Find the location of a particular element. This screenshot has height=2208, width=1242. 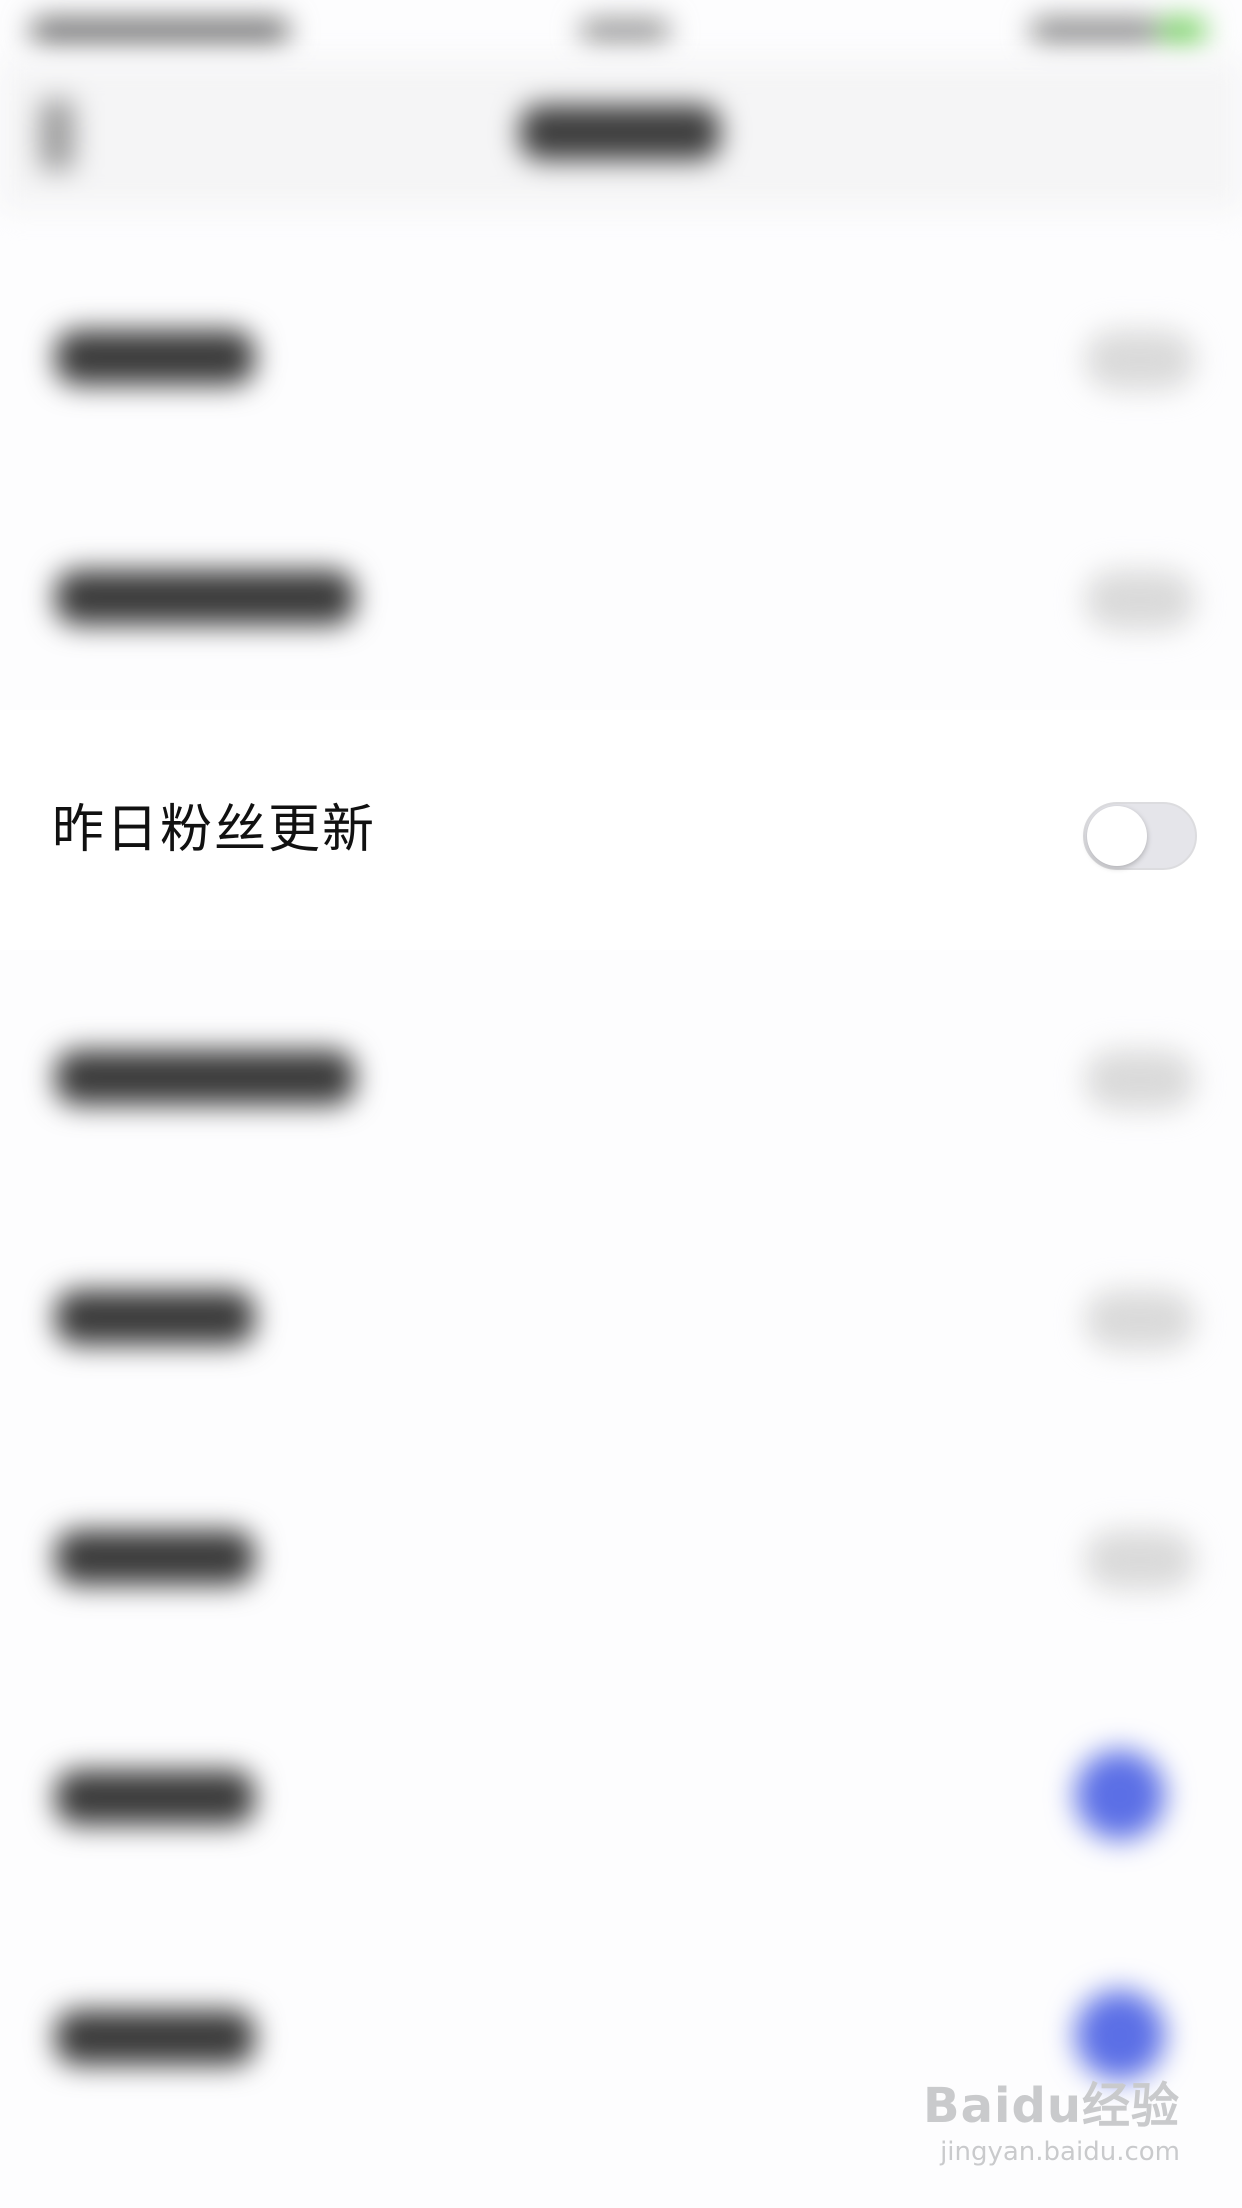

status-bar is located at coordinates (621, 30).